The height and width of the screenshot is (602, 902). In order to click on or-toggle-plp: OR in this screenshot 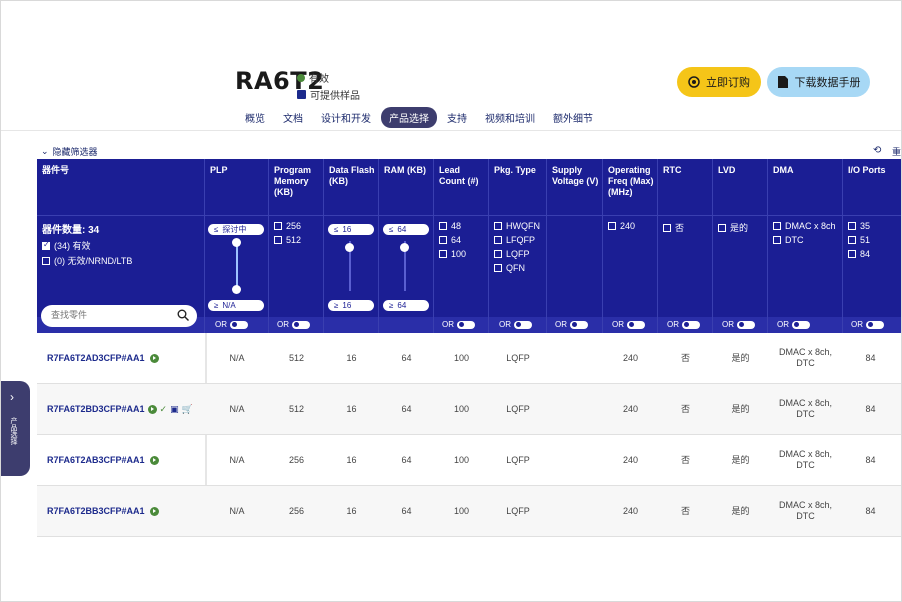, I will do `click(231, 324)`.